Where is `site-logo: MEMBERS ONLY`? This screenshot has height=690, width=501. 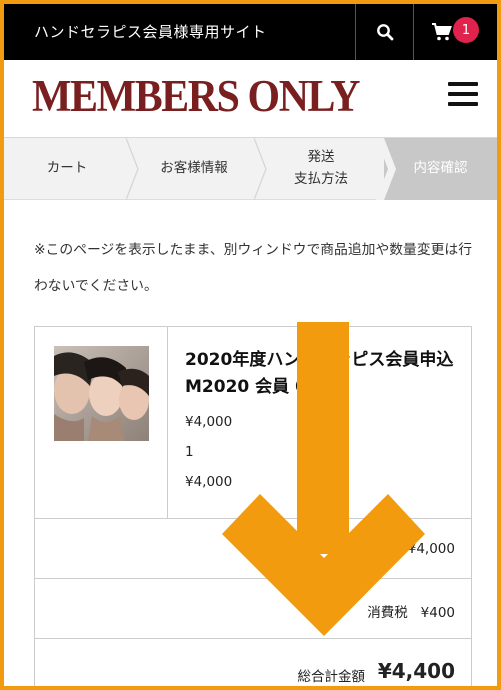
site-logo: MEMBERS ONLY is located at coordinates (196, 96).